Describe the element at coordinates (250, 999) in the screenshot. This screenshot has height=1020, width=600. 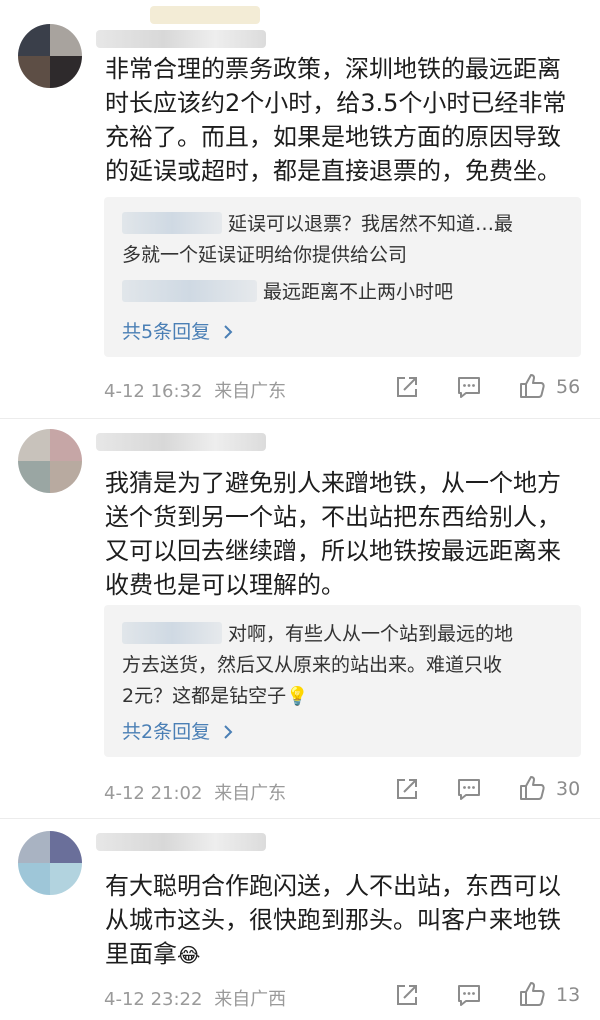
I see `comment-source: 来自广西` at that location.